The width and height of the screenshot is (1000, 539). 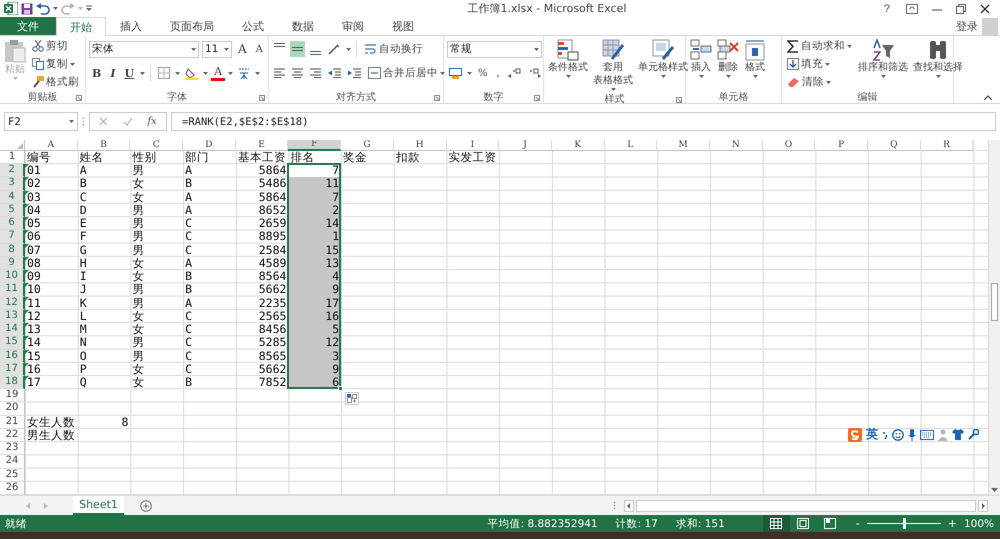 What do you see at coordinates (947, 145) in the screenshot?
I see `column-header: R` at bounding box center [947, 145].